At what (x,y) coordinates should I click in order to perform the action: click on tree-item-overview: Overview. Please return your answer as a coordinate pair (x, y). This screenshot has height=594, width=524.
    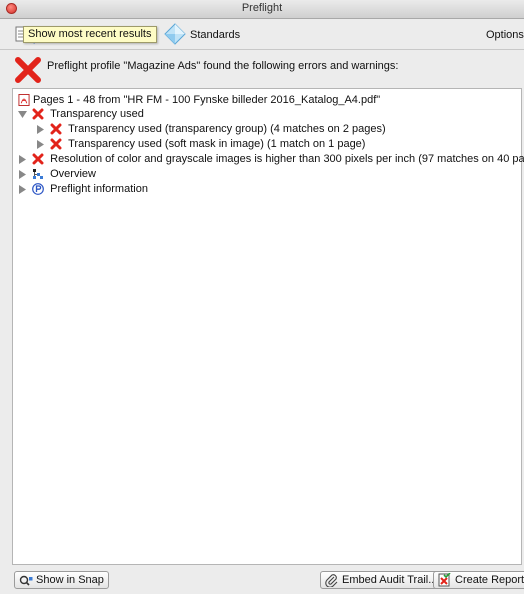
    Looking at the image, I should click on (57, 174).